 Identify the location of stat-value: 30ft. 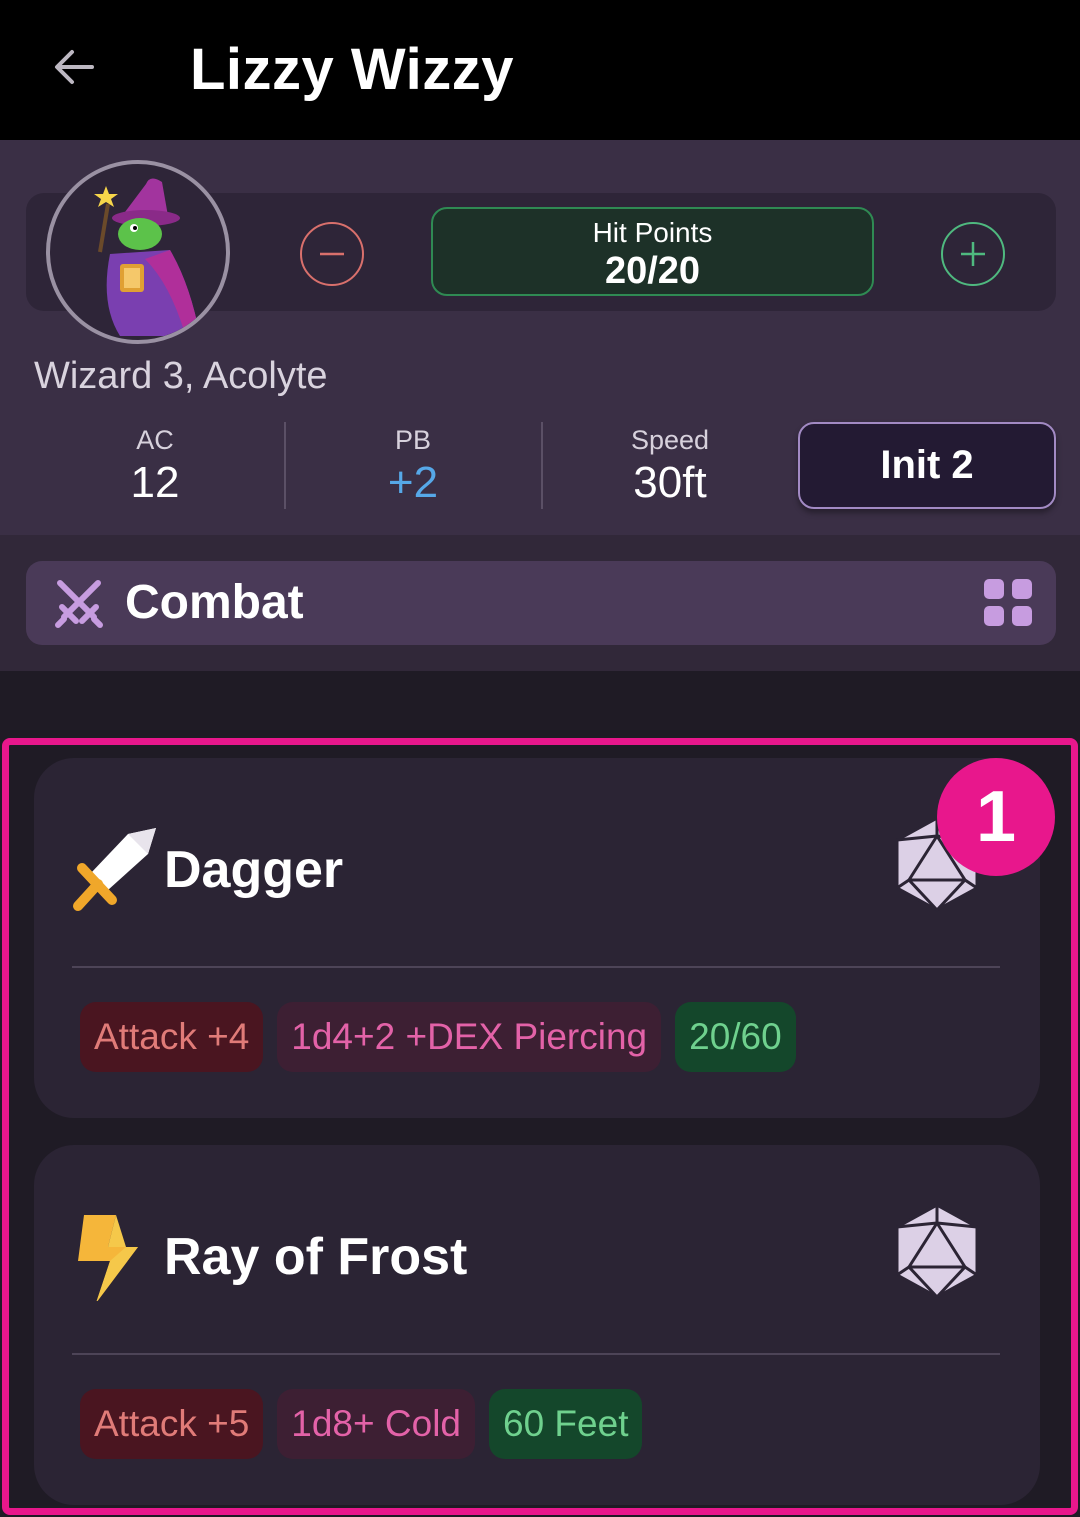
(670, 482).